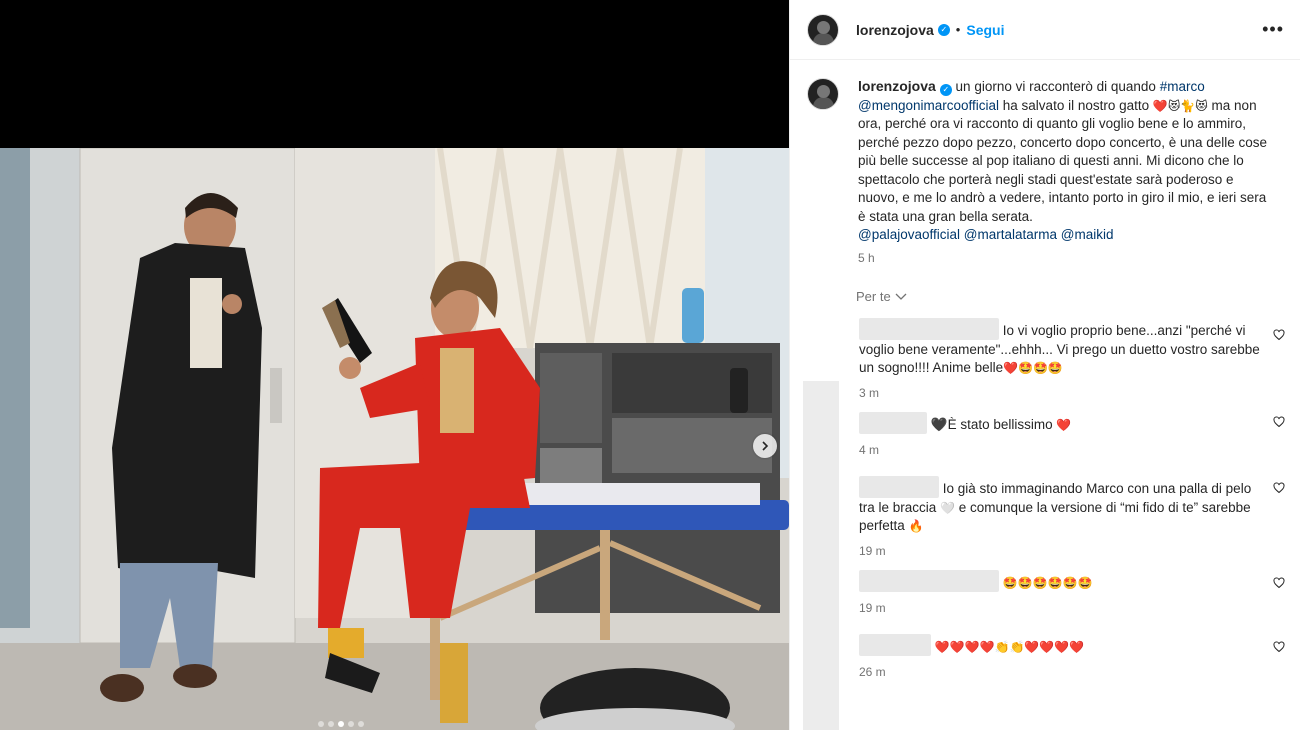  Describe the element at coordinates (1076, 105) in the screenshot. I see `caption-text: ha salvato il nostro gatto` at that location.